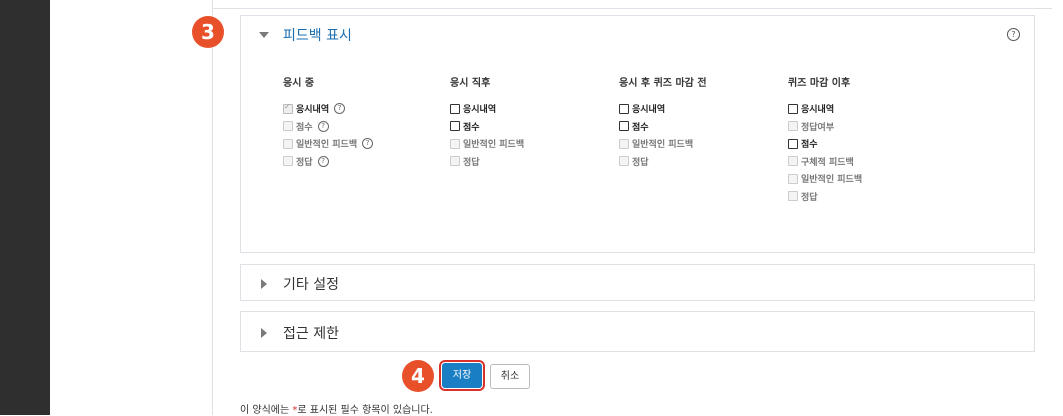 This screenshot has width=1063, height=416. What do you see at coordinates (208, 32) in the screenshot?
I see `step-badge-3: 3` at bounding box center [208, 32].